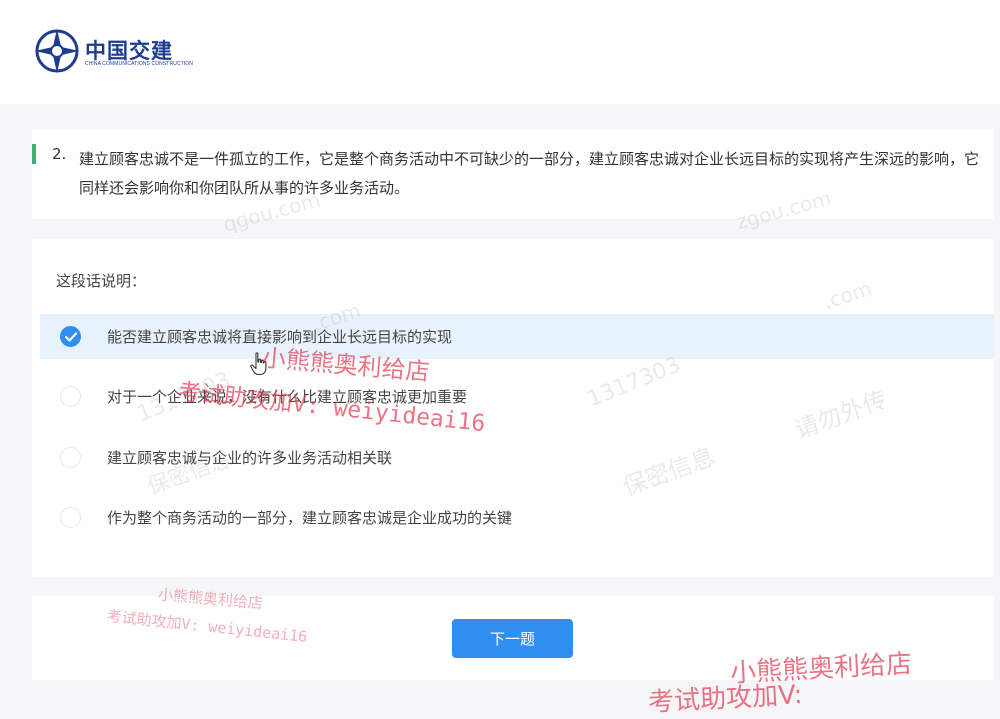  Describe the element at coordinates (517, 396) in the screenshot. I see `option-b: 对于一个企业来说，没有什么比建立顾客忠诚更加重要` at that location.